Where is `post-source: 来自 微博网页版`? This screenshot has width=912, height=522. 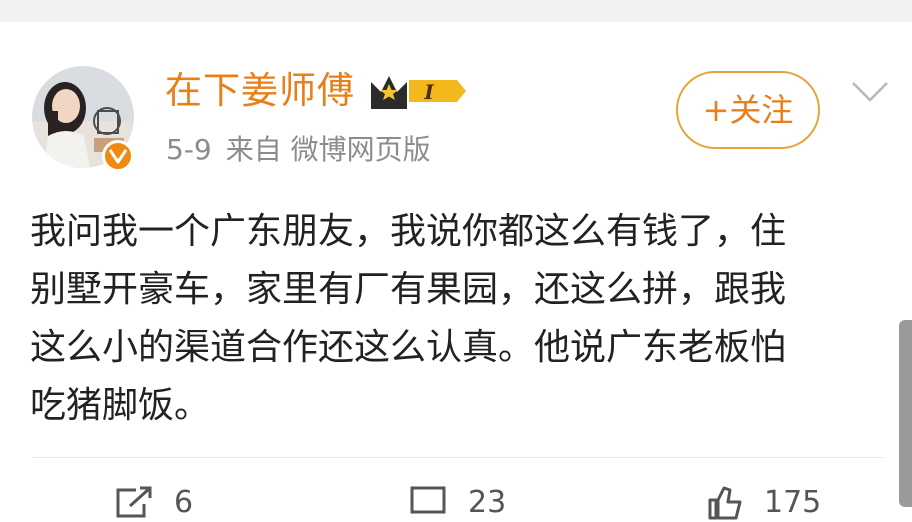
post-source: 来自 微博网页版 is located at coordinates (328, 149).